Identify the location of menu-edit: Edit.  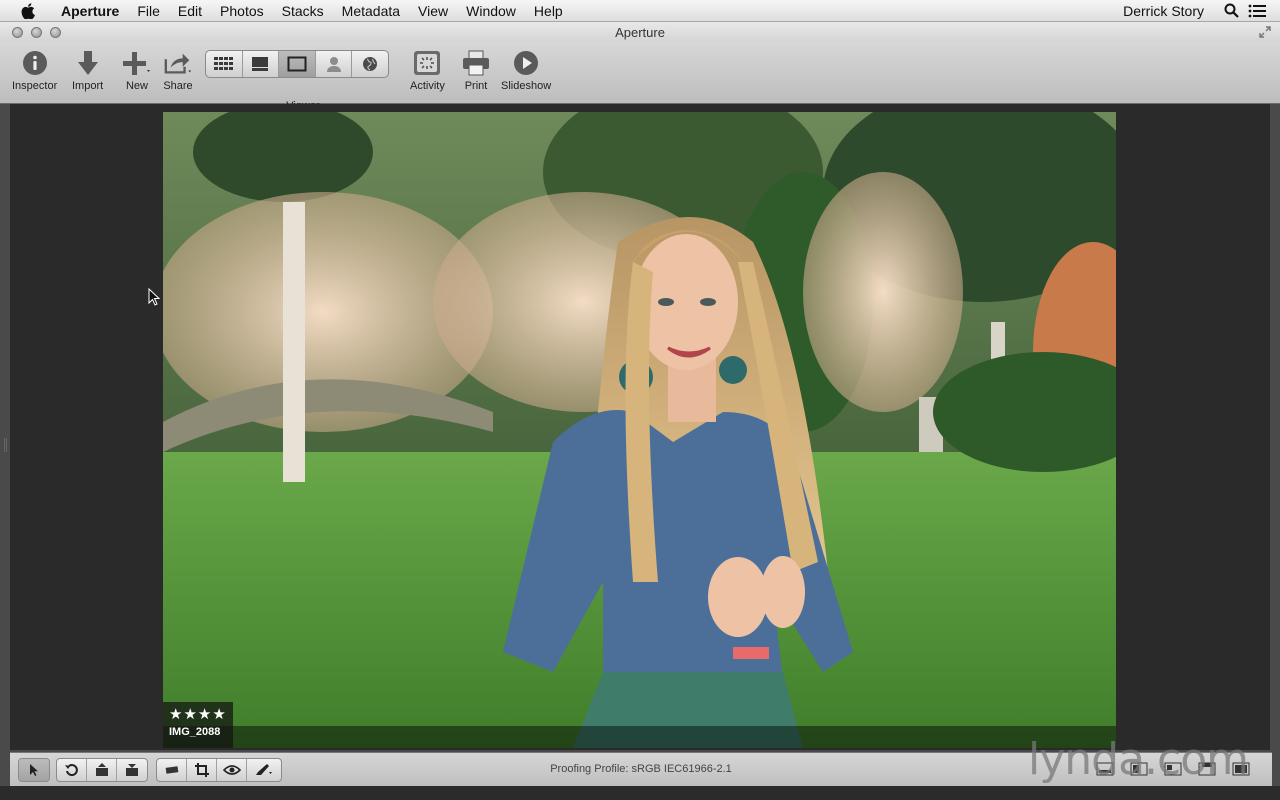
(190, 11).